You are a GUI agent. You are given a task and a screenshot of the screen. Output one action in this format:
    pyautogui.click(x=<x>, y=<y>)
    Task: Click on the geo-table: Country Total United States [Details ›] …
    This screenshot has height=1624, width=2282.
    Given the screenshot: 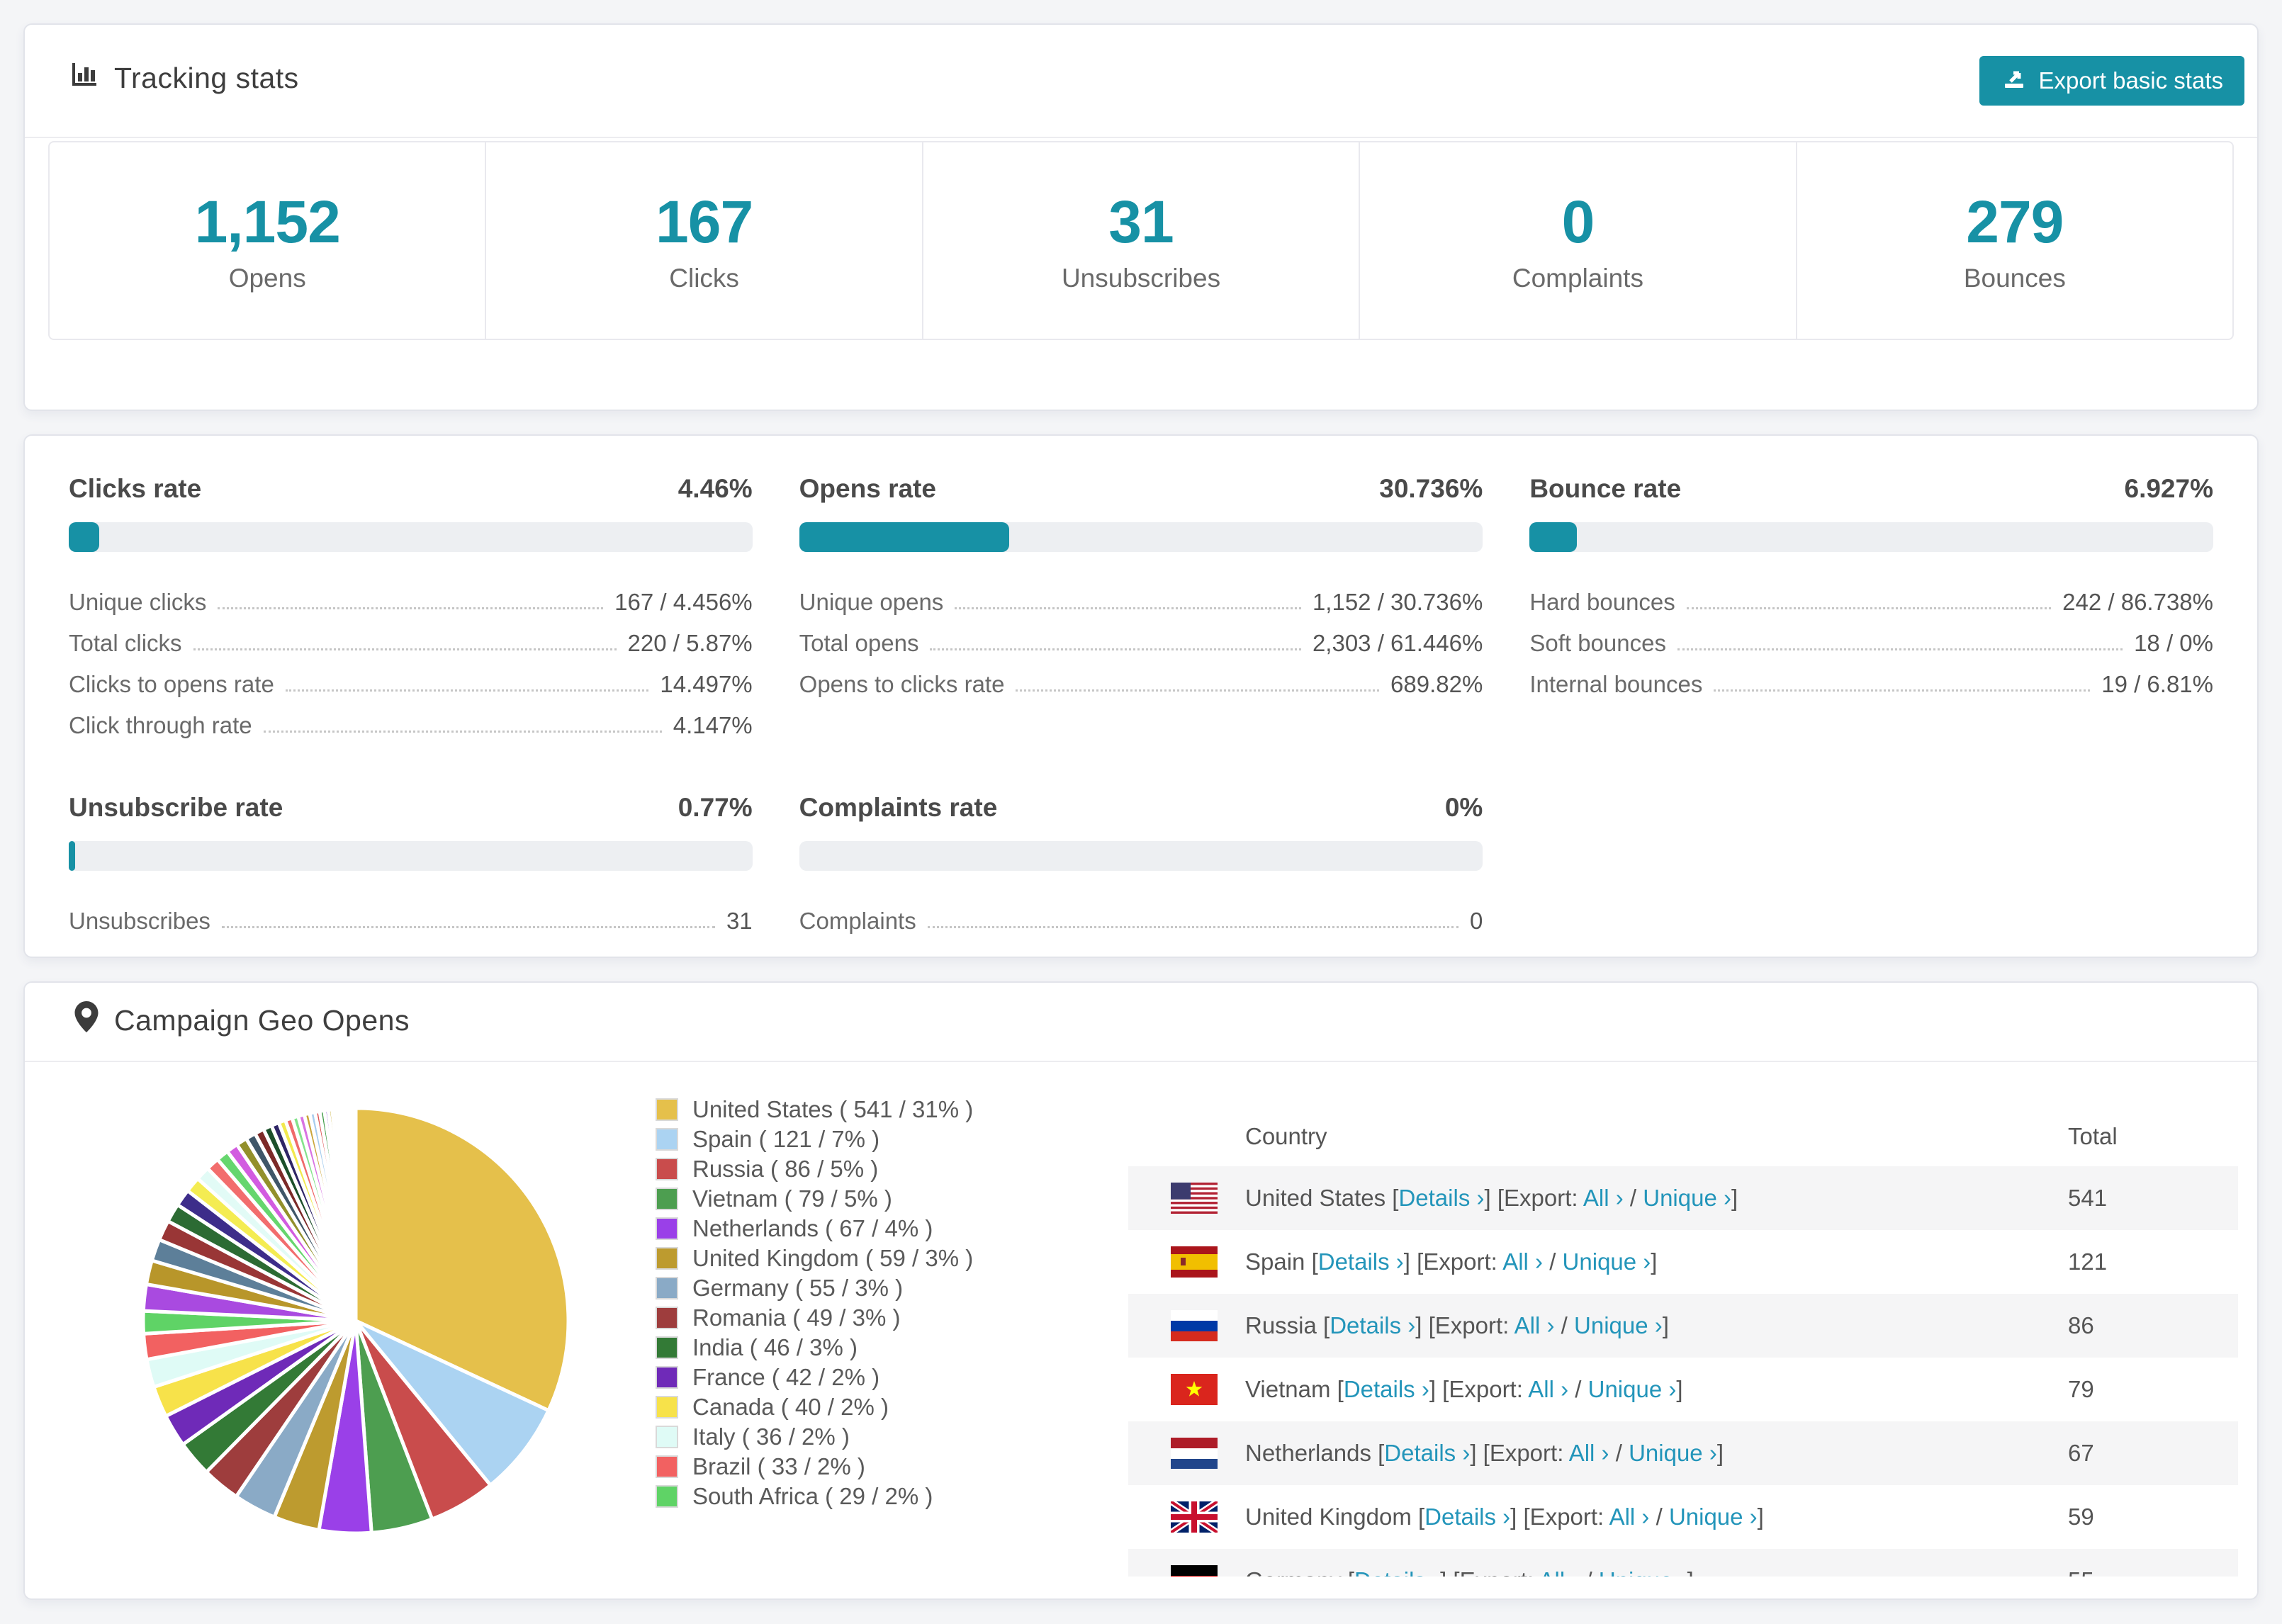 What is the action you would take?
    pyautogui.click(x=1683, y=1342)
    